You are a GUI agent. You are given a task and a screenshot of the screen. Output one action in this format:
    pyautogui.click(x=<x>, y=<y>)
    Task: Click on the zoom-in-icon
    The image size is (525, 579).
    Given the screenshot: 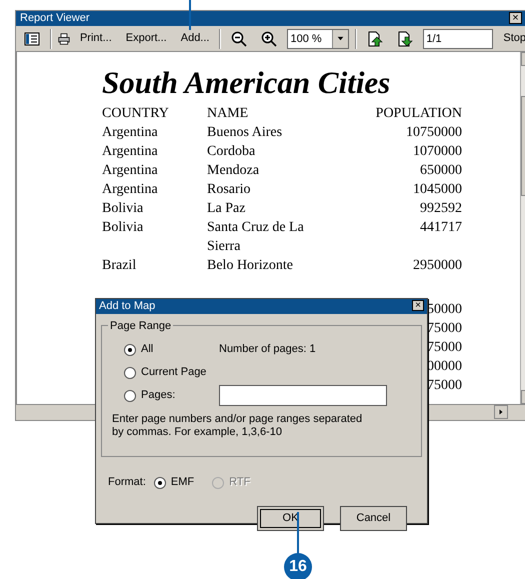 What is the action you would take?
    pyautogui.click(x=269, y=38)
    